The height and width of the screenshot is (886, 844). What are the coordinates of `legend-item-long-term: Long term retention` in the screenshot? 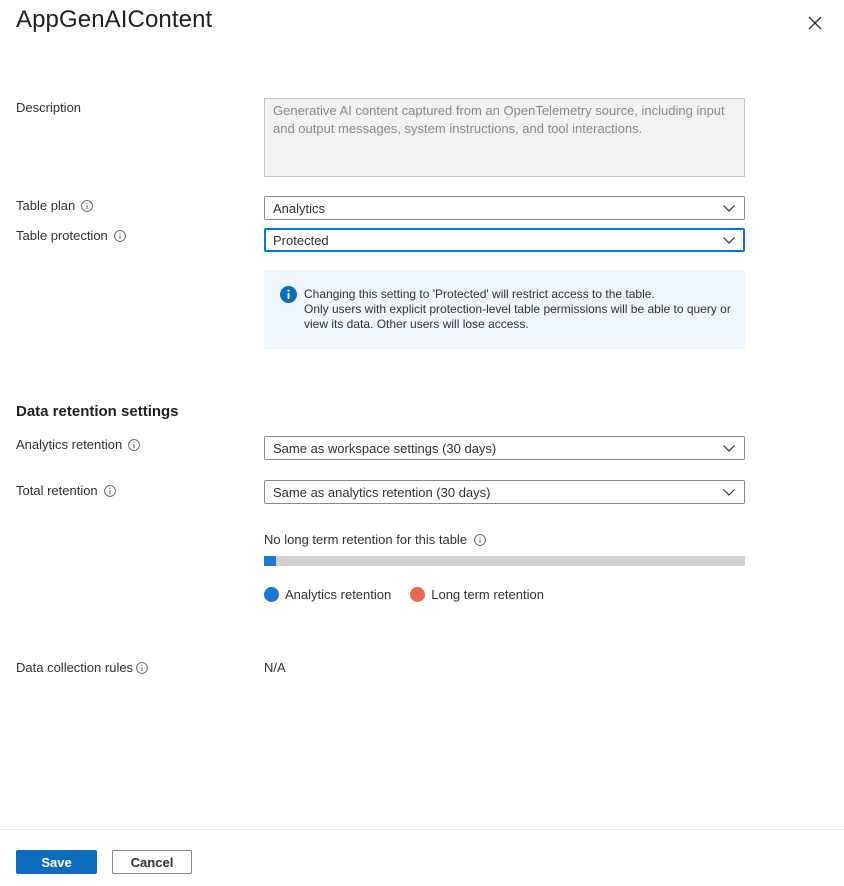 It's located at (477, 594).